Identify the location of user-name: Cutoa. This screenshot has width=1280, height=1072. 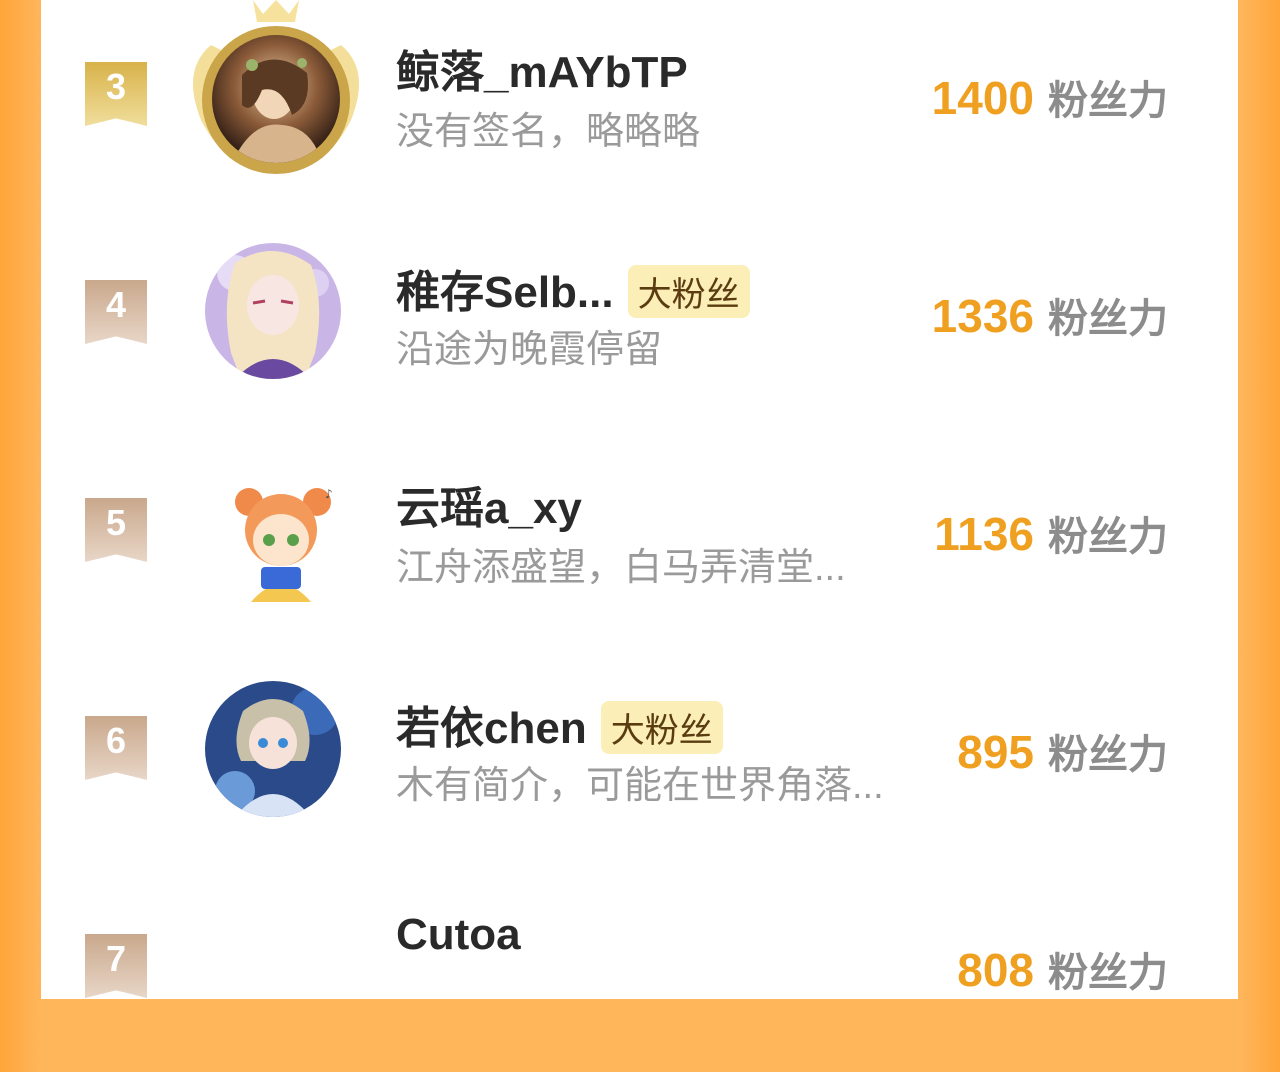
(458, 935).